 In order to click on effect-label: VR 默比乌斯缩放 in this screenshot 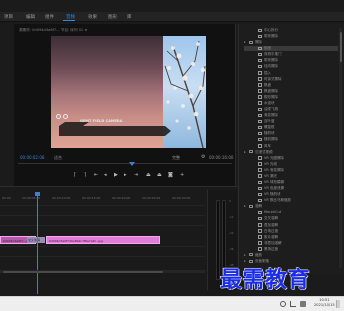, I will do `click(277, 200)`.